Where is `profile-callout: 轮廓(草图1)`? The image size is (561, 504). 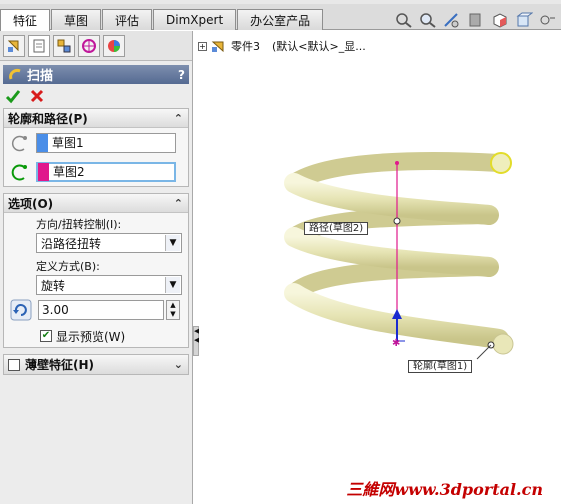
profile-callout: 轮廓(草图1) is located at coordinates (440, 366).